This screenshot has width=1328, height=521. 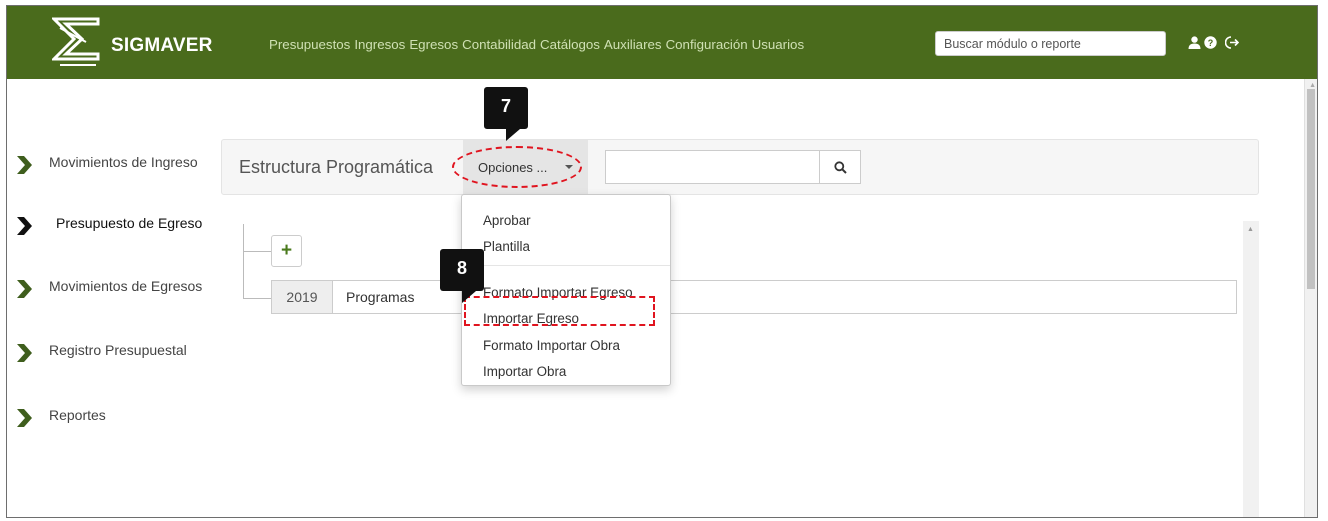 What do you see at coordinates (77, 415) in the screenshot?
I see `sidebar-item-label: Reportes` at bounding box center [77, 415].